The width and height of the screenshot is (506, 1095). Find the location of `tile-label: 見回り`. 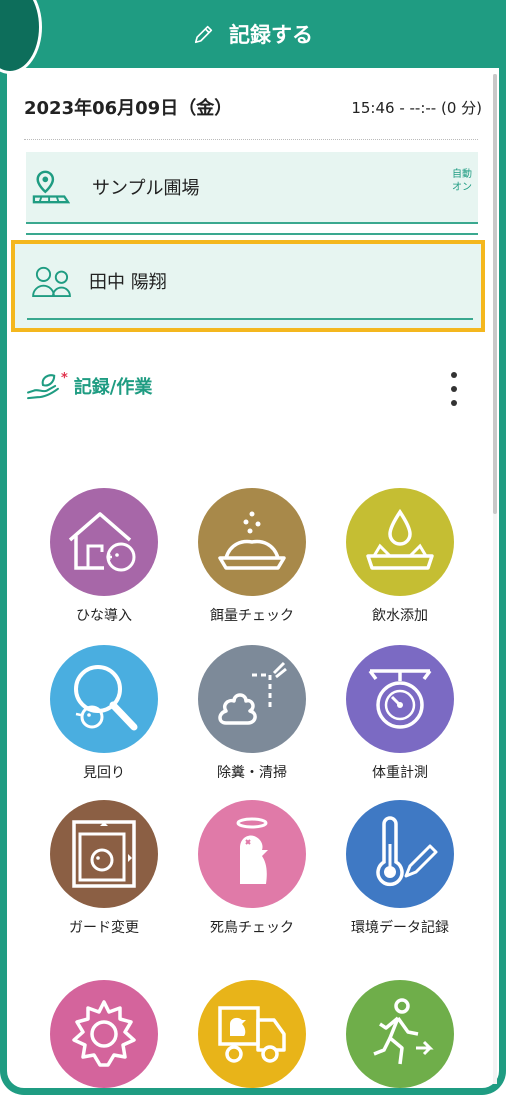

tile-label: 見回り is located at coordinates (104, 773).